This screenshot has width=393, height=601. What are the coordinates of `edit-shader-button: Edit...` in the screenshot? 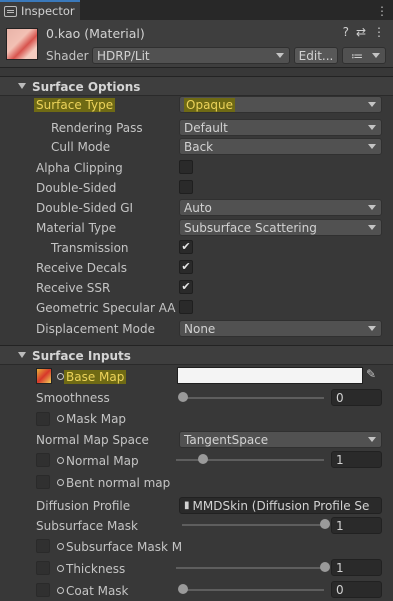 It's located at (316, 55).